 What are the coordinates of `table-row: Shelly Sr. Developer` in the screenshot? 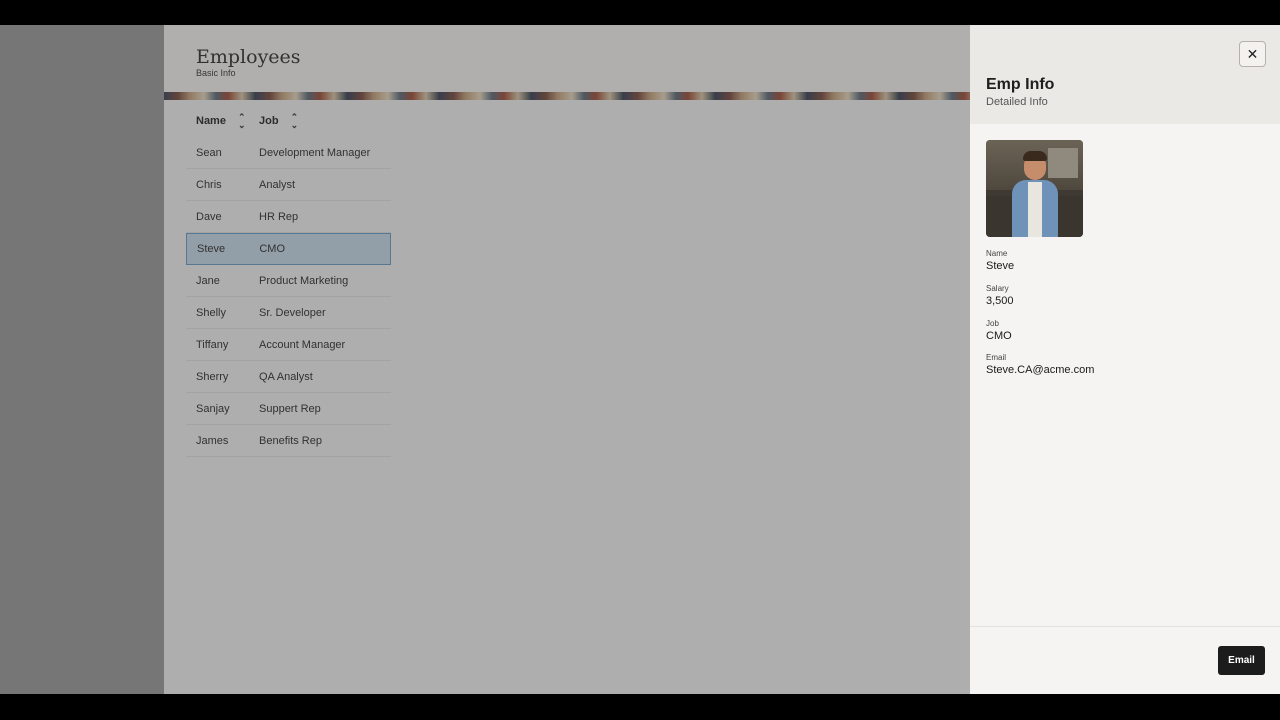 It's located at (288, 313).